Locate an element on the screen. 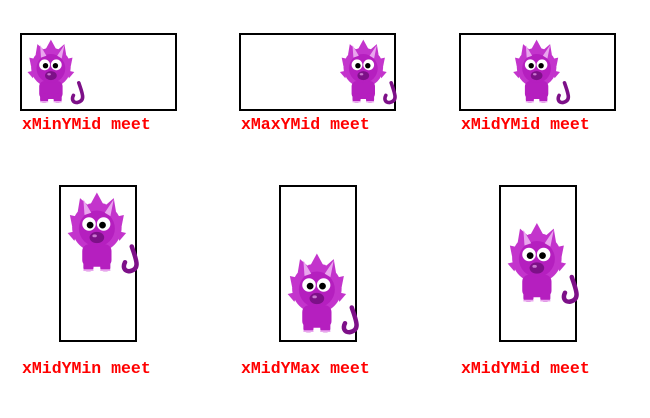  panel-xMidYMax: xMidYMax meet is located at coordinates (305, 281).